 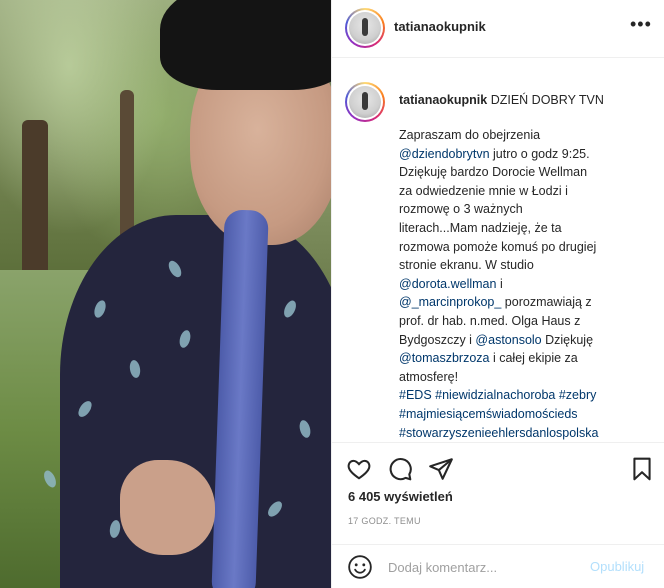 I want to click on hashtag-link: #stowarzyszenieehlersdanlospolska, so click(x=498, y=433).